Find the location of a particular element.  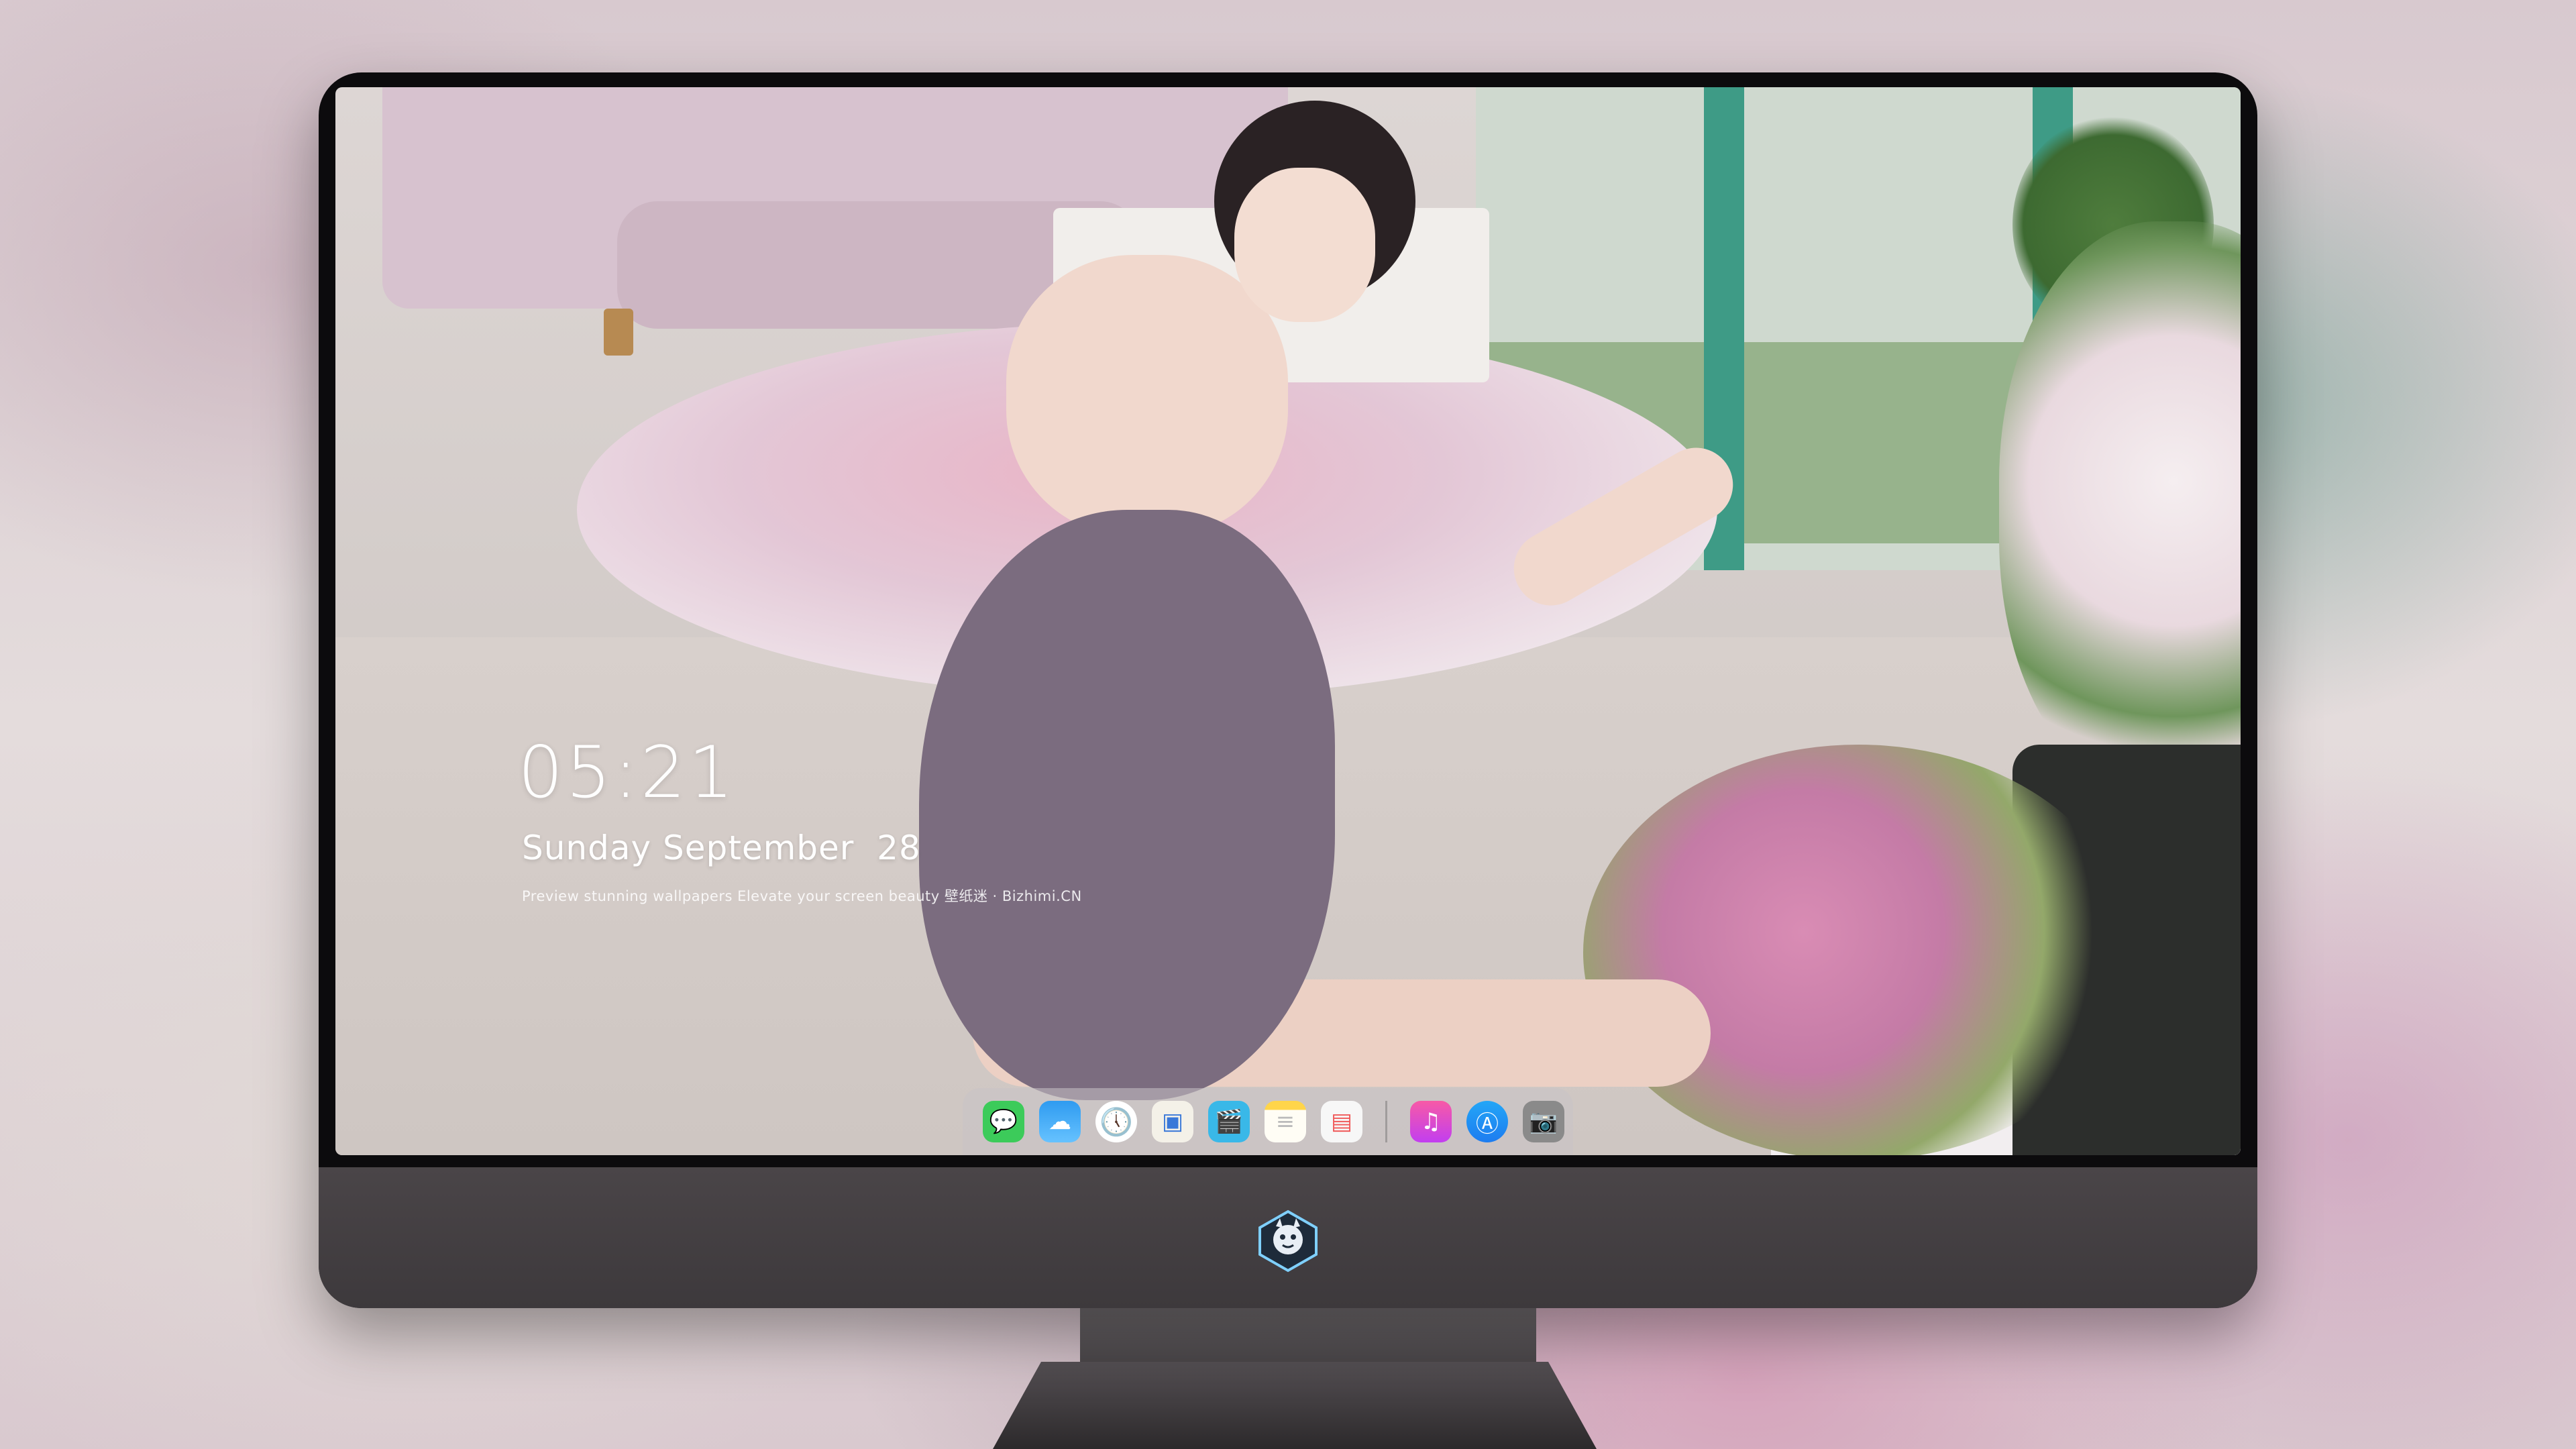

monitor-chin is located at coordinates (1288, 1237).